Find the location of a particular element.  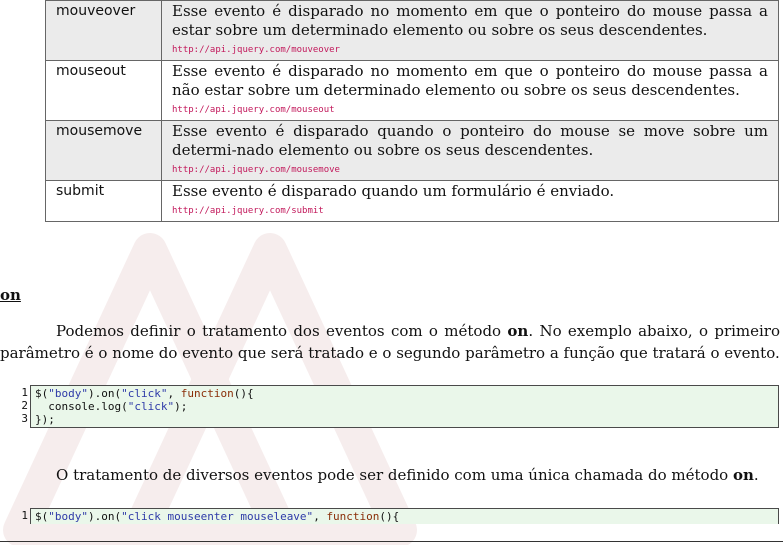

event-doc-link: http://api.jquery.com/submit is located at coordinates (470, 211).